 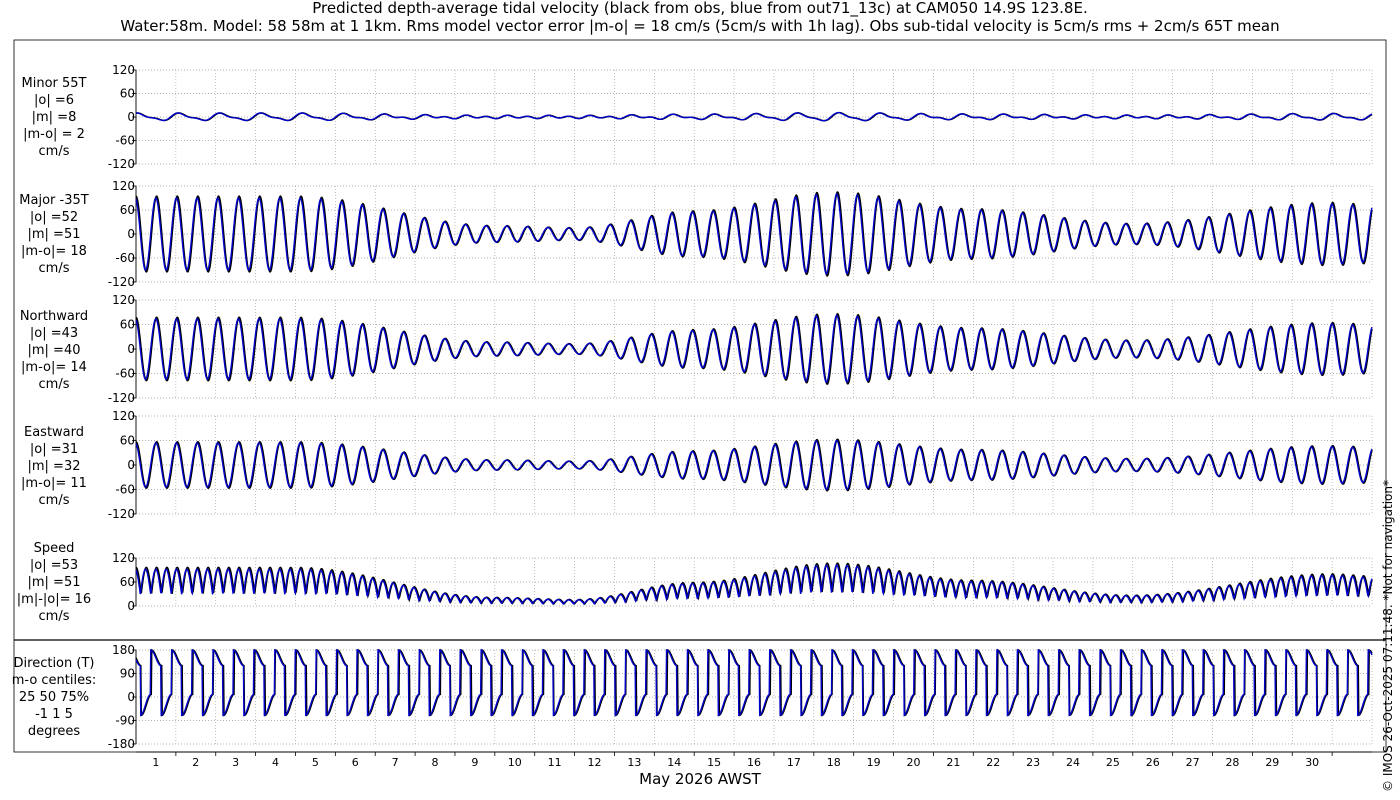 What do you see at coordinates (54, 582) in the screenshot?
I see `panel-label-speed: Speed |o| =53 |m| =51 |m|-|o|= 16 cm/s` at bounding box center [54, 582].